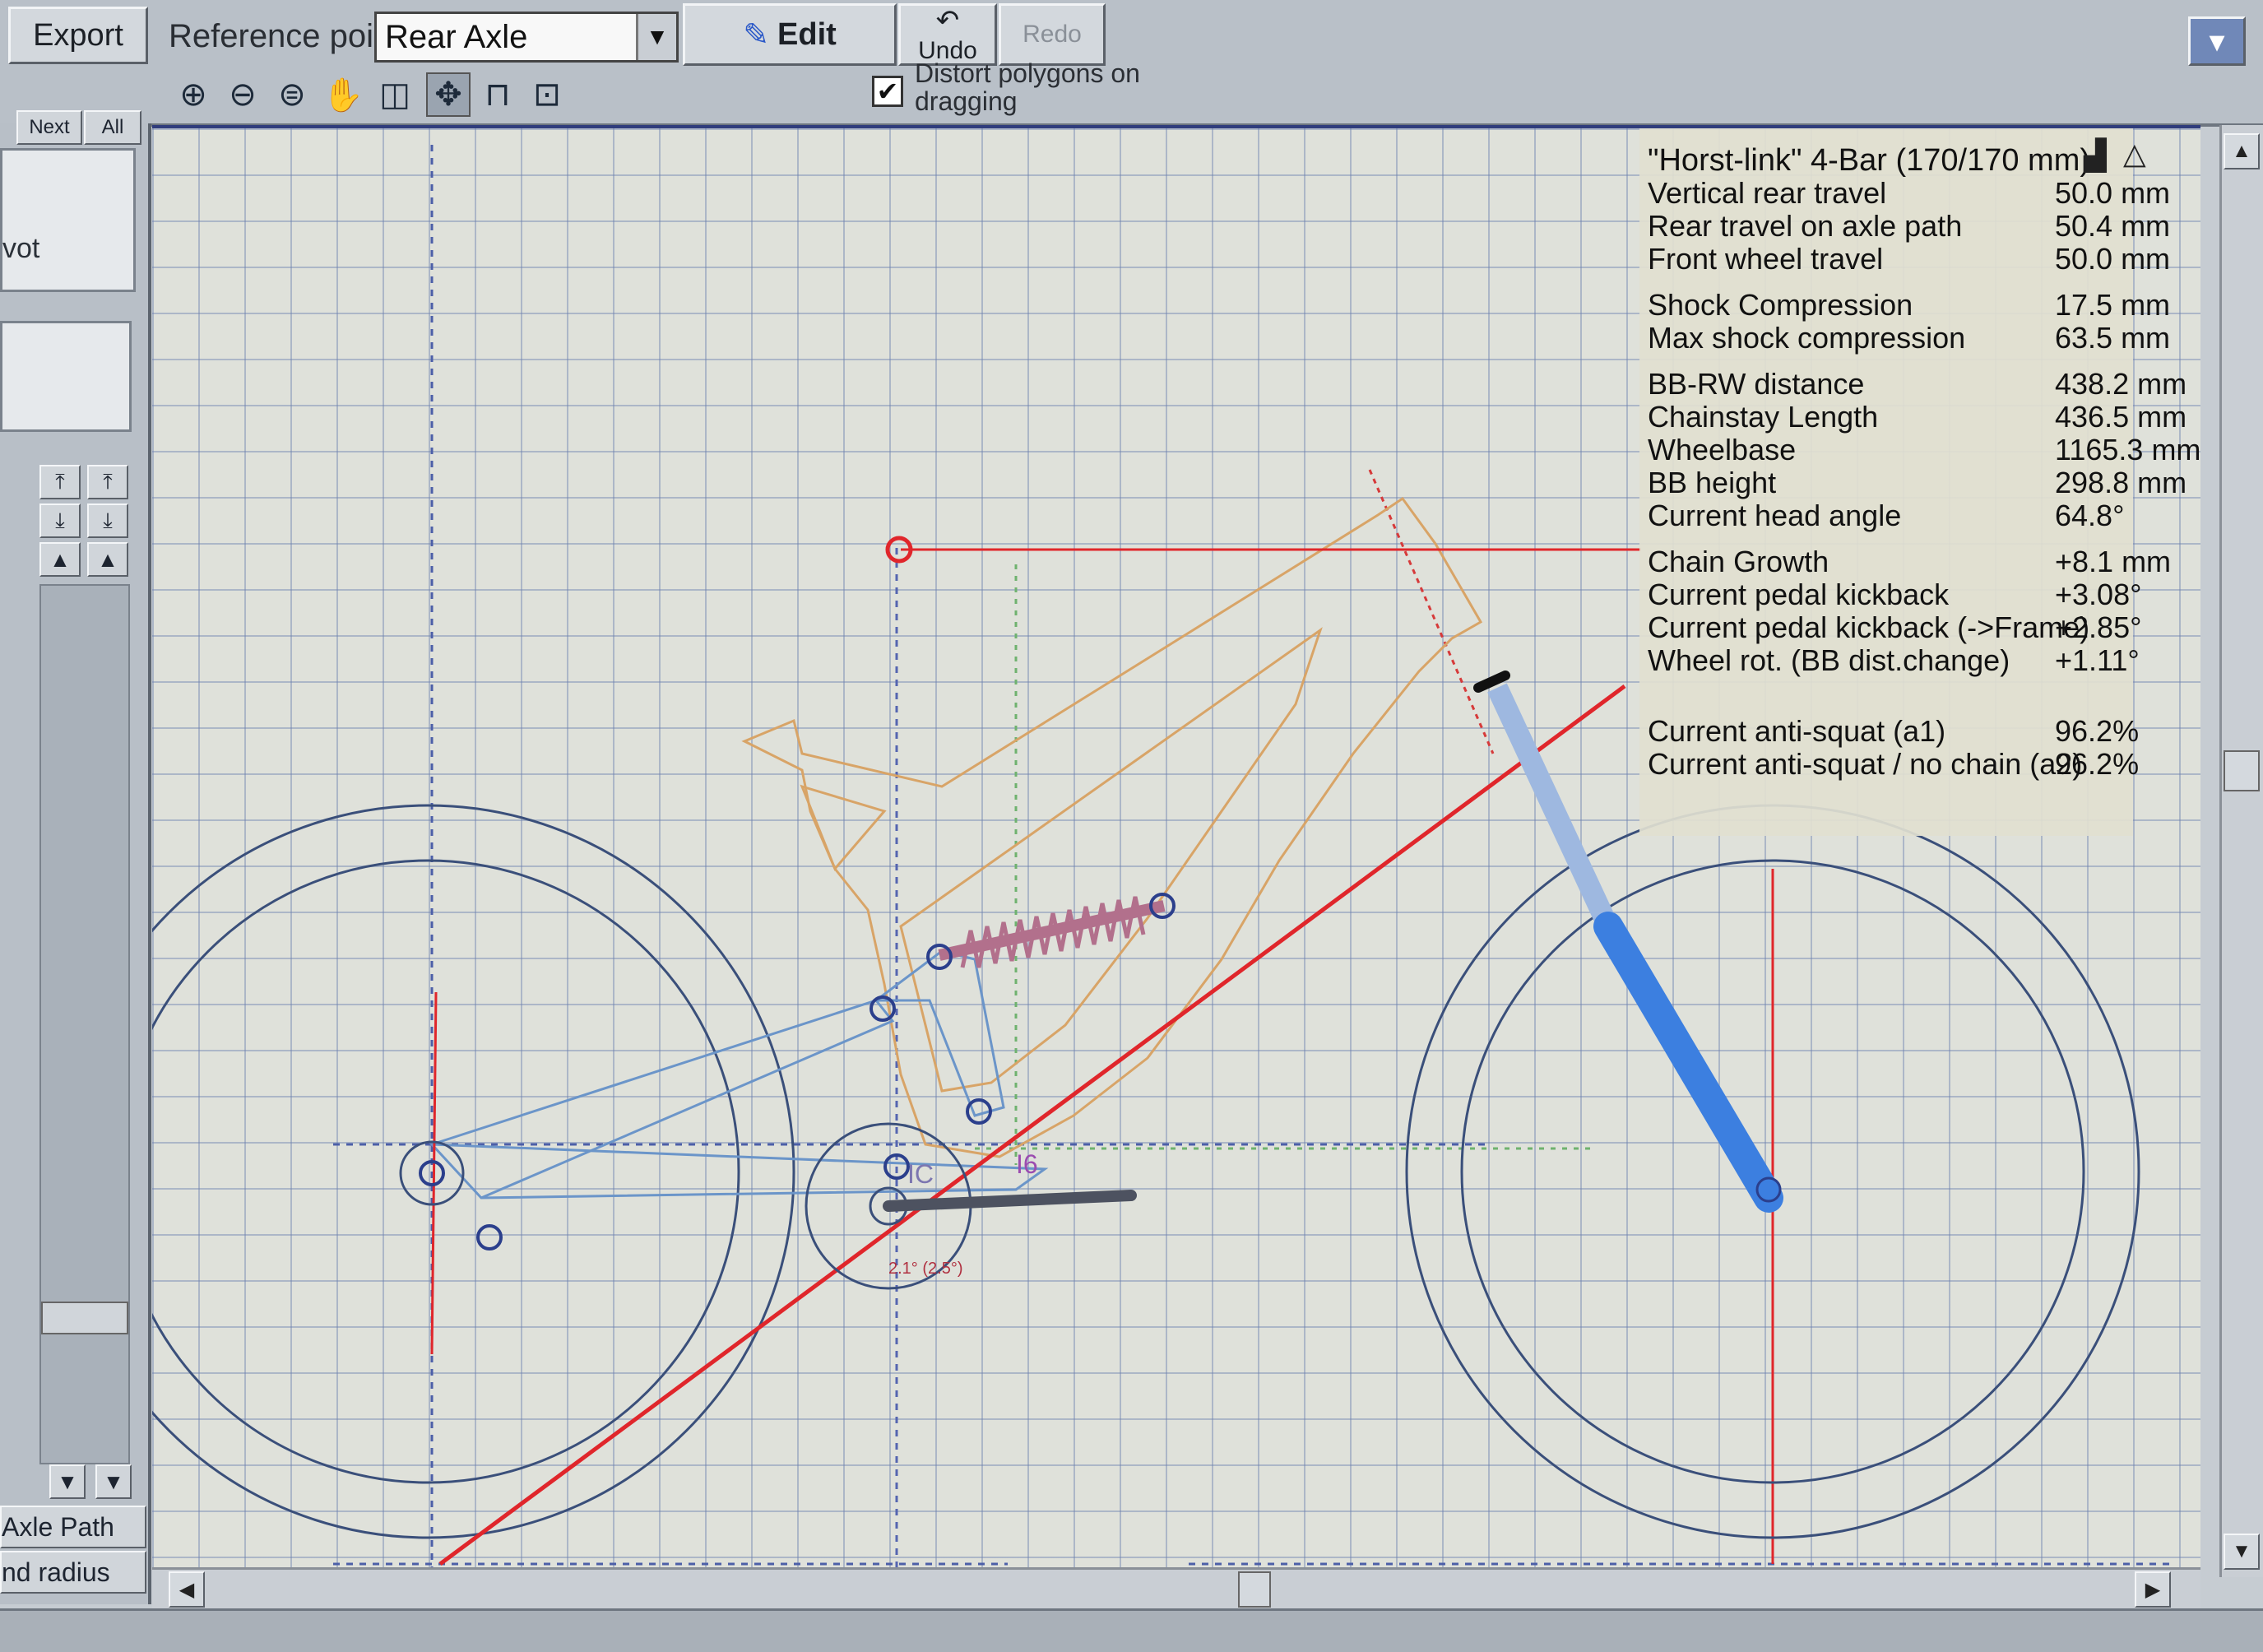 Image resolution: width=2263 pixels, height=1652 pixels. Describe the element at coordinates (2100, 155) in the screenshot. I see `layout-icon: ▟` at that location.